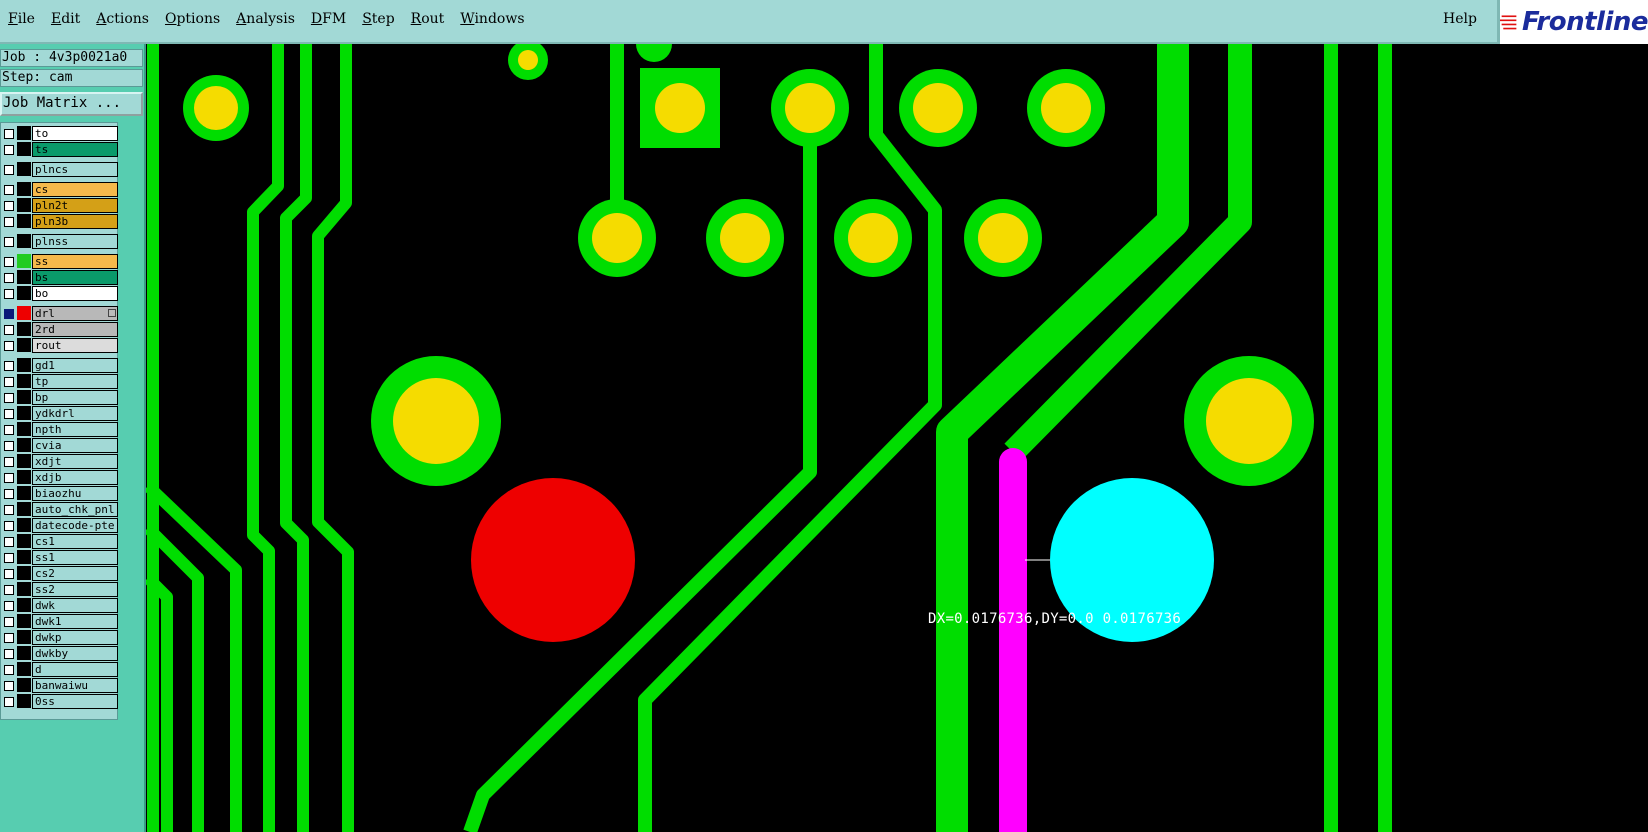 The image size is (1648, 832). I want to click on layer-name: auto_chk_pnl, so click(75, 509).